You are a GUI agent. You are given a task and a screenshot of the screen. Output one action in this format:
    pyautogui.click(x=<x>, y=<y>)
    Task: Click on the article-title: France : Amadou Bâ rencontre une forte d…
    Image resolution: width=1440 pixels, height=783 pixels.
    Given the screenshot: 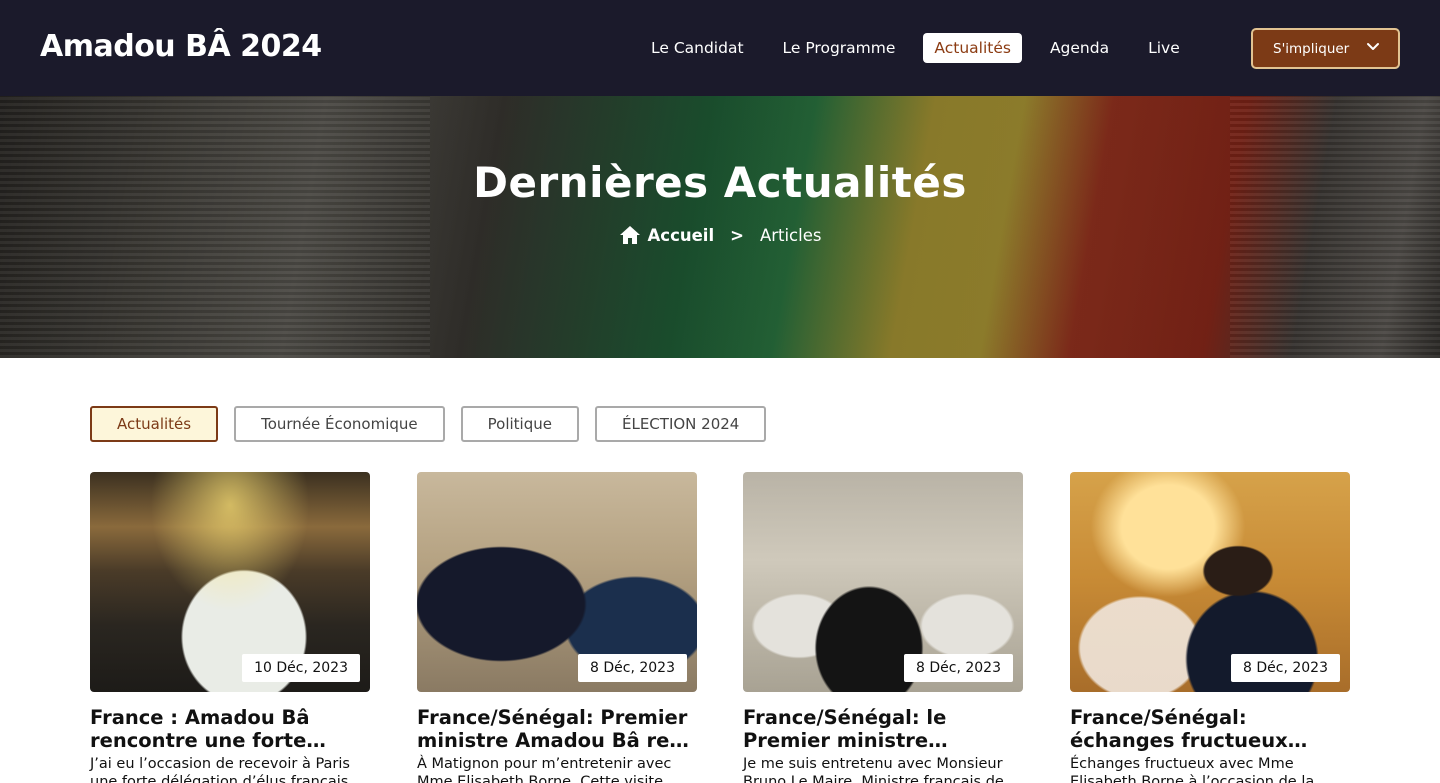 What is the action you would take?
    pyautogui.click(x=230, y=729)
    